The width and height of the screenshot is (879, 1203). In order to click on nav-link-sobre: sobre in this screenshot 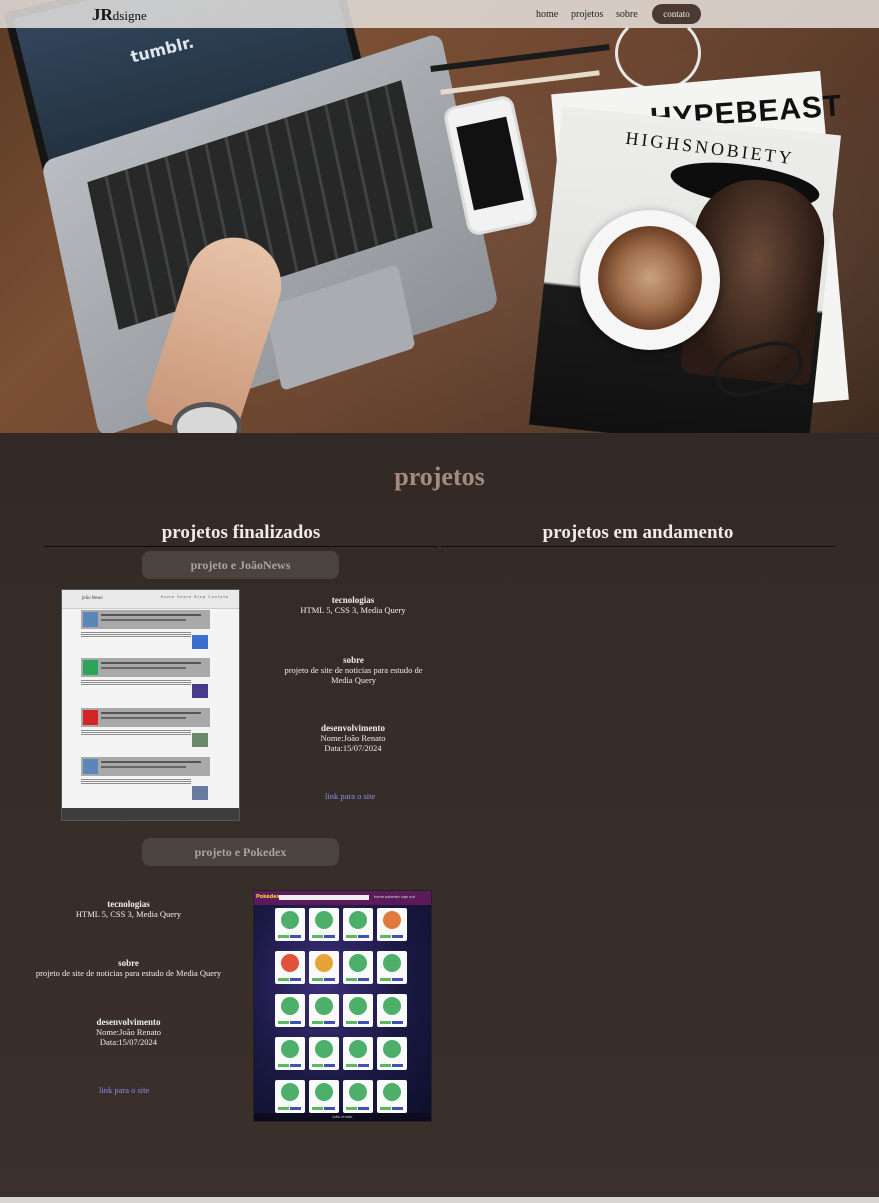, I will do `click(627, 14)`.